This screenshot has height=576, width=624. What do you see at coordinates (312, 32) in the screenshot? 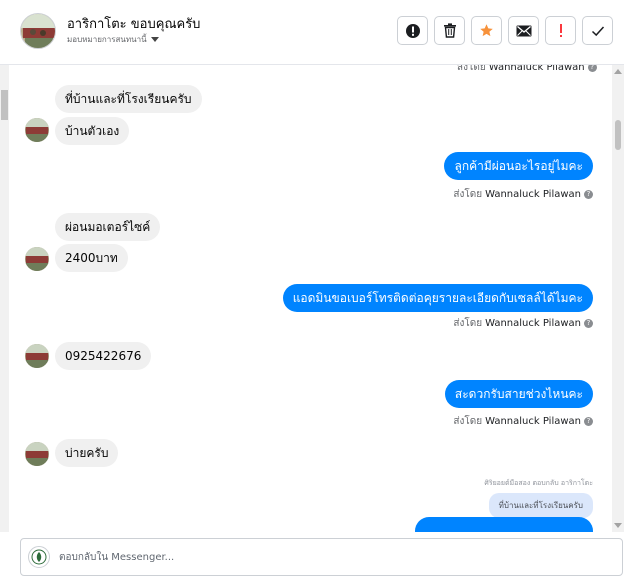
I see `conversation-header: อาริกาโตะ ขอบคุณครับ มอบหมายการสนทนานี้` at bounding box center [312, 32].